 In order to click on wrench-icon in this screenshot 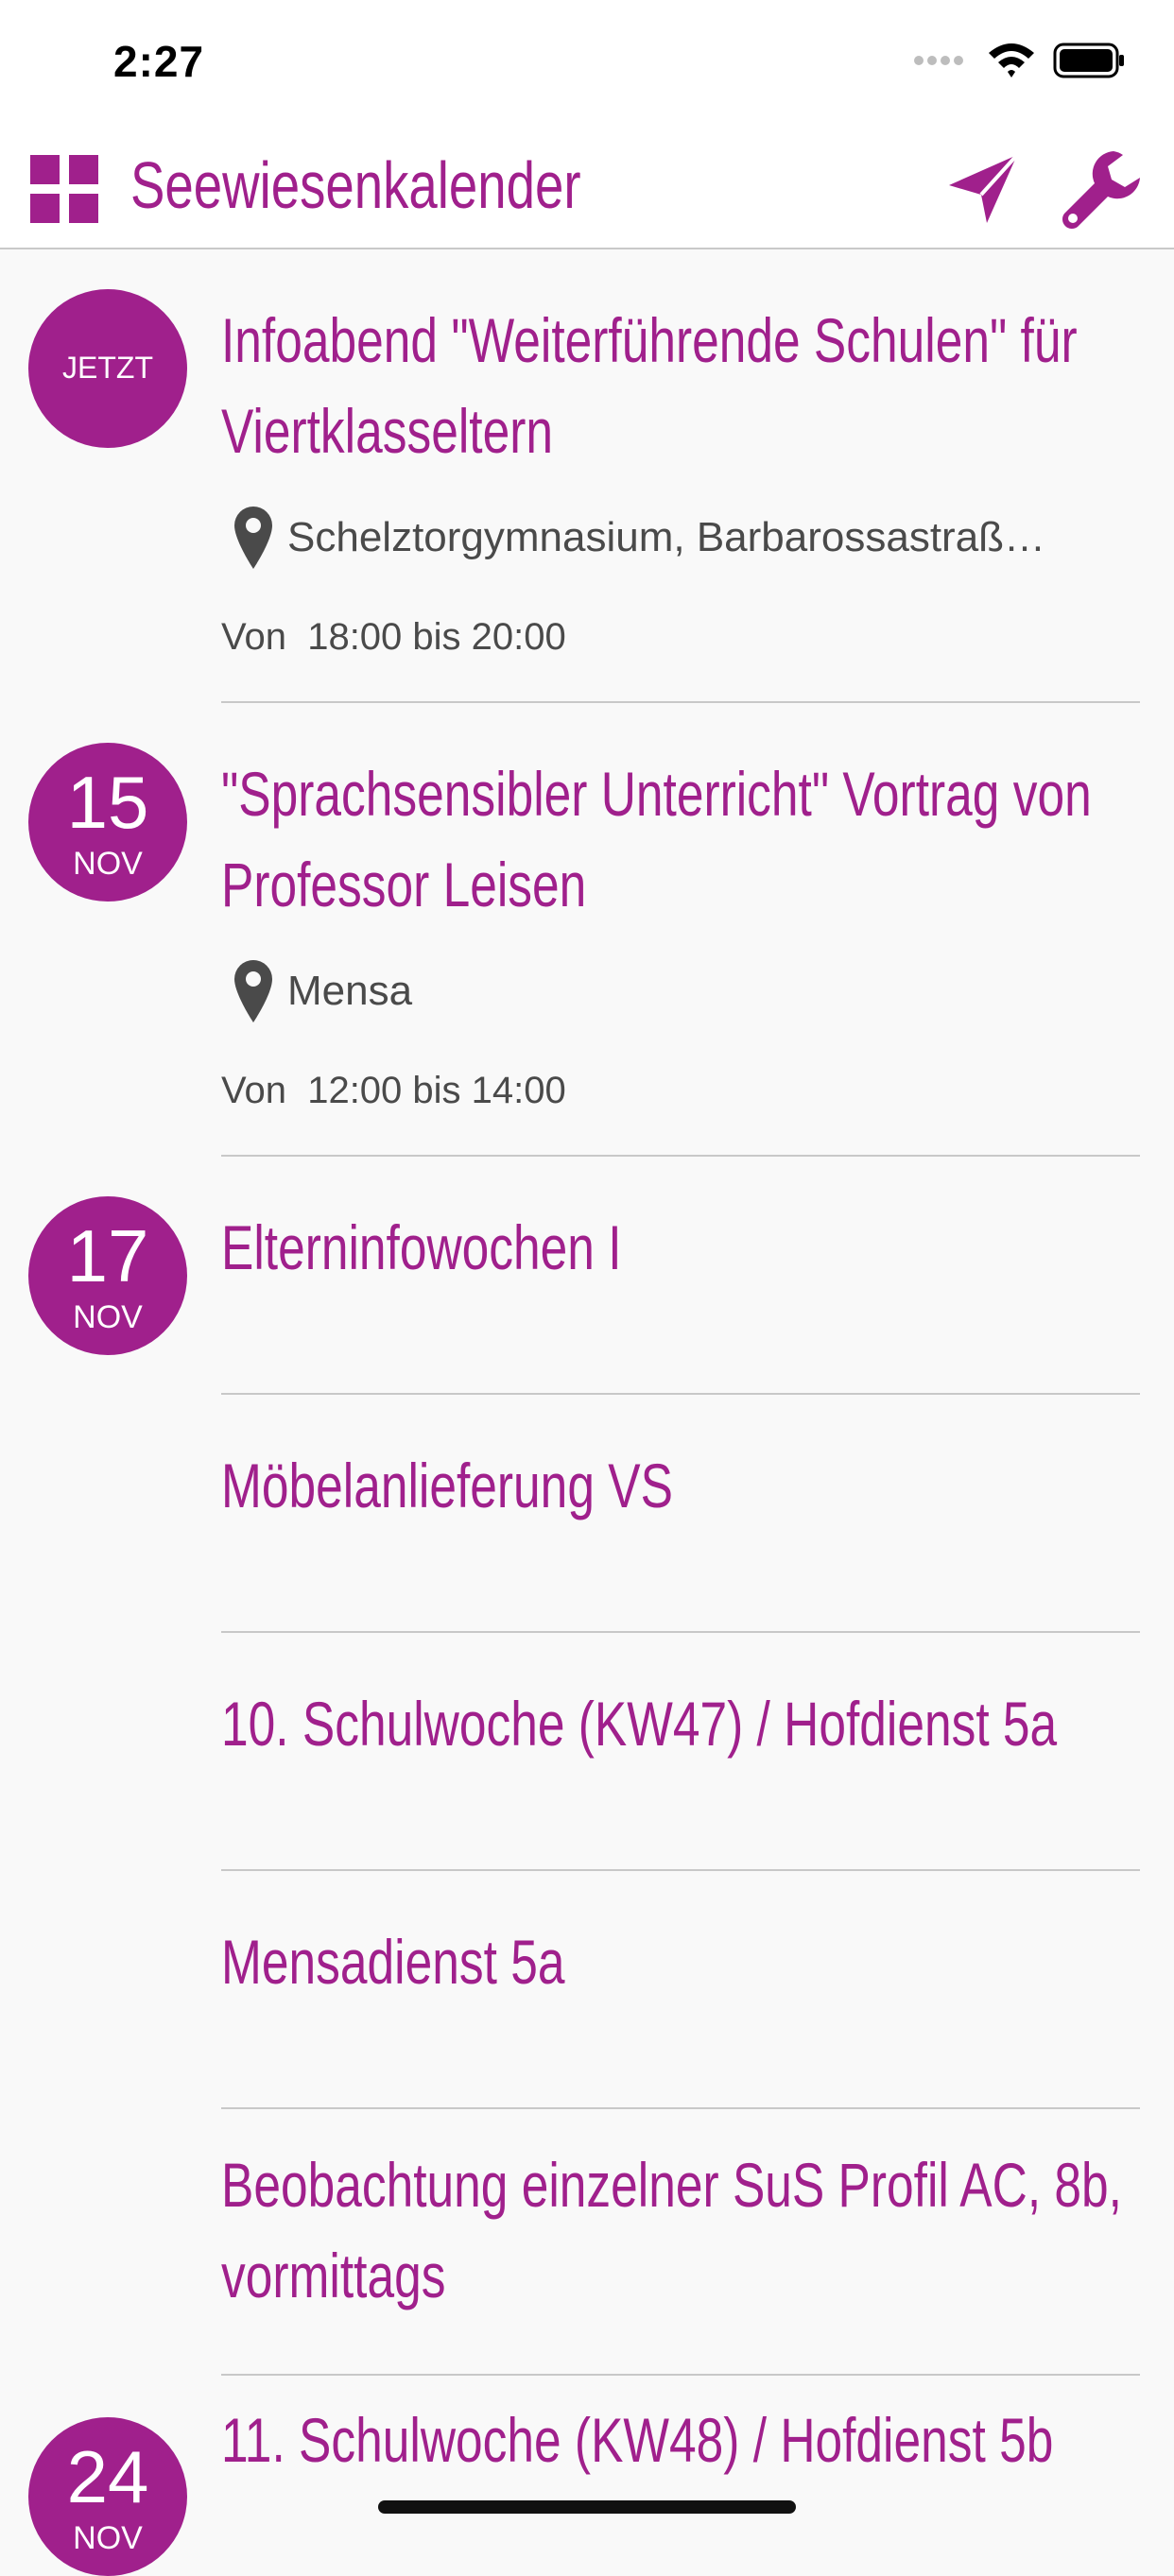, I will do `click(1100, 189)`.